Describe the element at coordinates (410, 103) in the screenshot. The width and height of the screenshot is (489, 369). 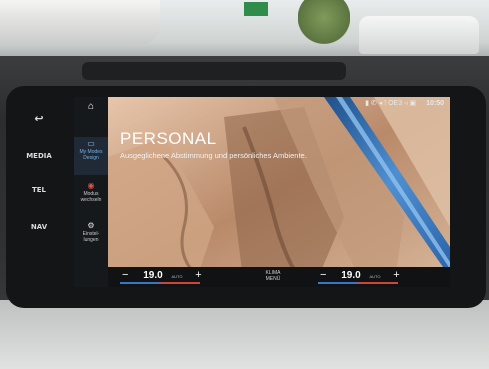
I see `status-icons-after: ◃ ▣` at that location.